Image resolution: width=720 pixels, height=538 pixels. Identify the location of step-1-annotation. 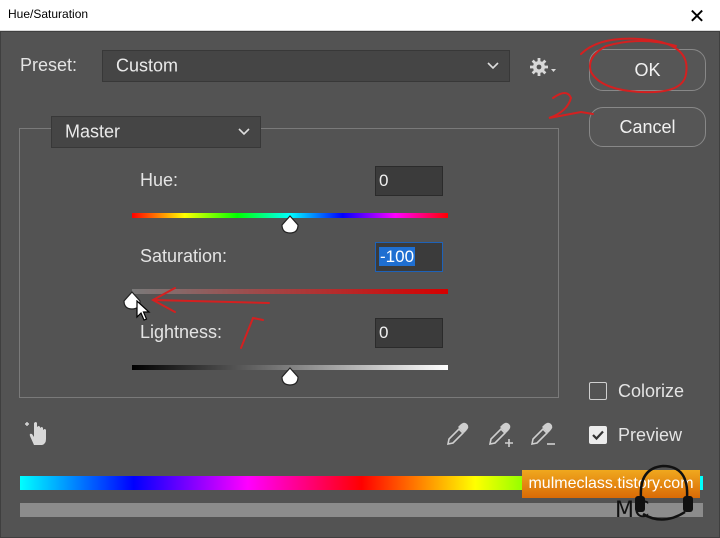
(252, 332).